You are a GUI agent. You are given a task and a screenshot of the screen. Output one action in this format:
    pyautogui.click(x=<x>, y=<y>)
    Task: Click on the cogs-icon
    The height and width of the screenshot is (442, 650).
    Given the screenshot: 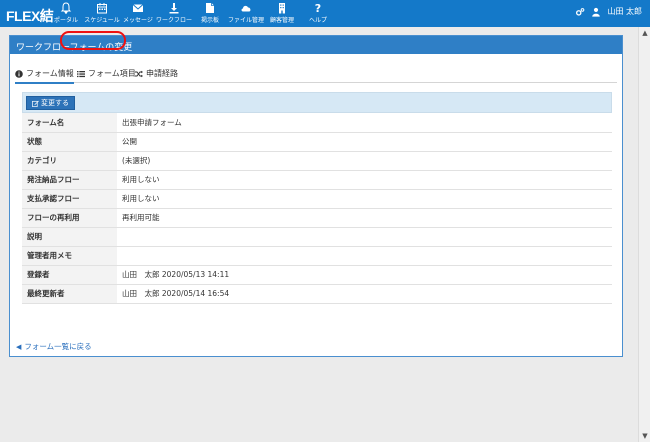 What is the action you would take?
    pyautogui.click(x=580, y=12)
    